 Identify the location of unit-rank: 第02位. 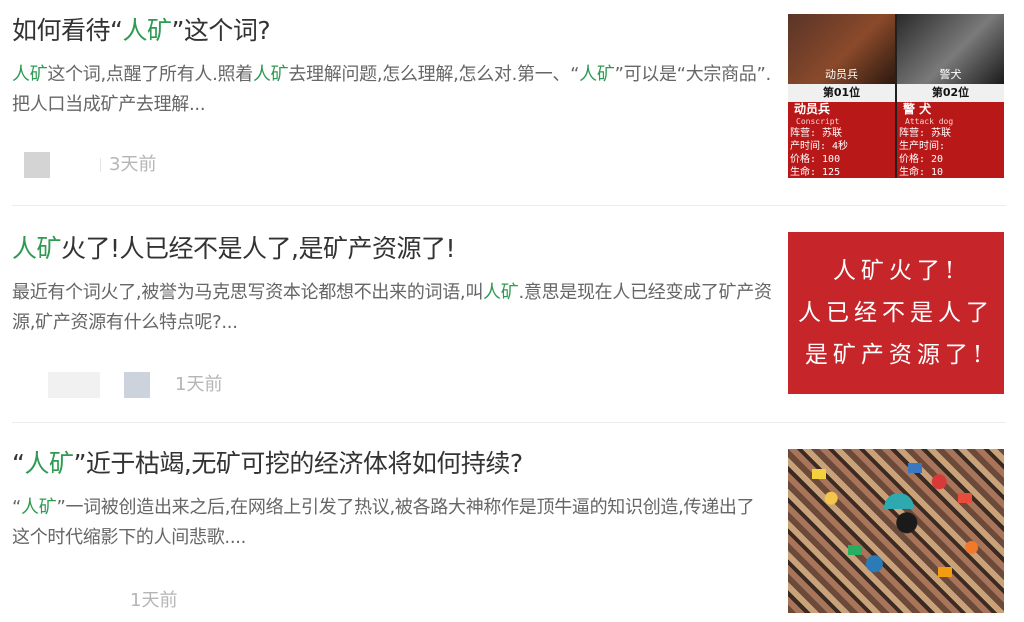
(950, 93).